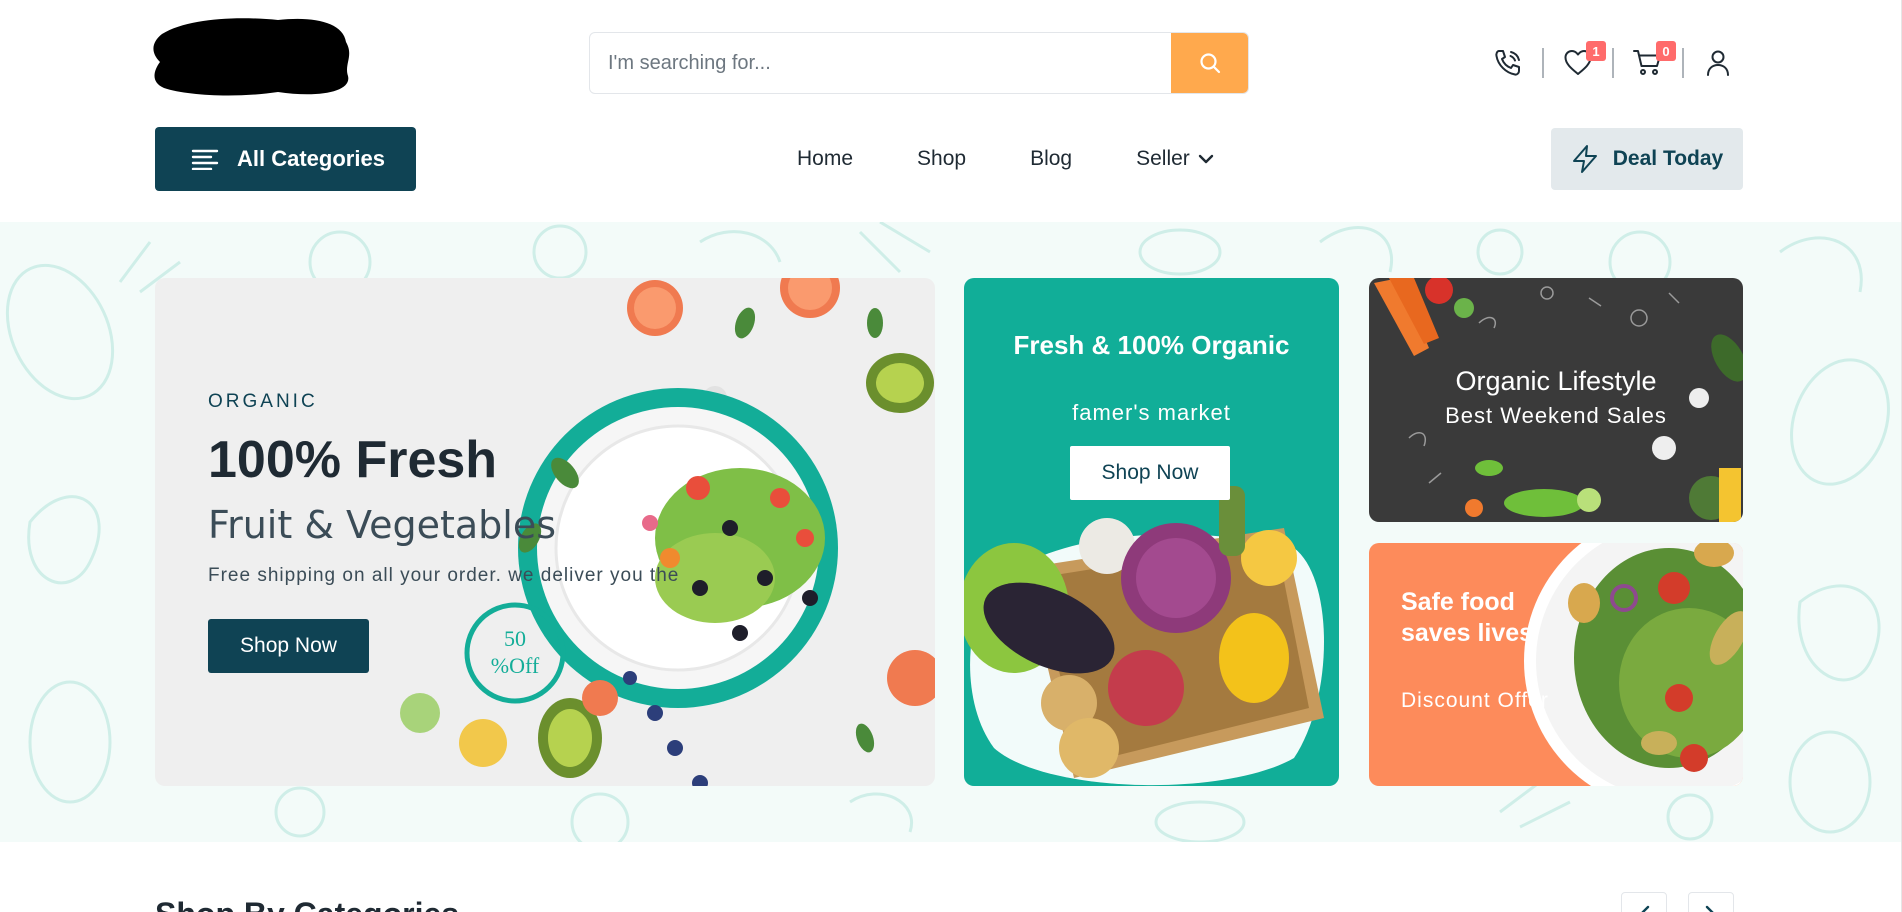 This screenshot has width=1902, height=912. I want to click on nav-blog: Blog, so click(1051, 159).